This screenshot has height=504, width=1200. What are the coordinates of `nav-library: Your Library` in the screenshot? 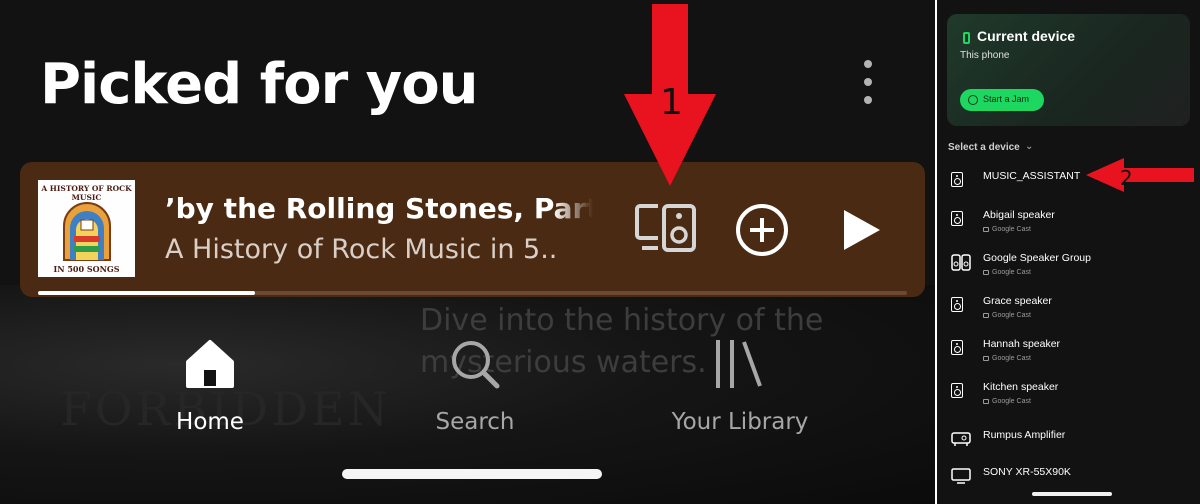 It's located at (740, 386).